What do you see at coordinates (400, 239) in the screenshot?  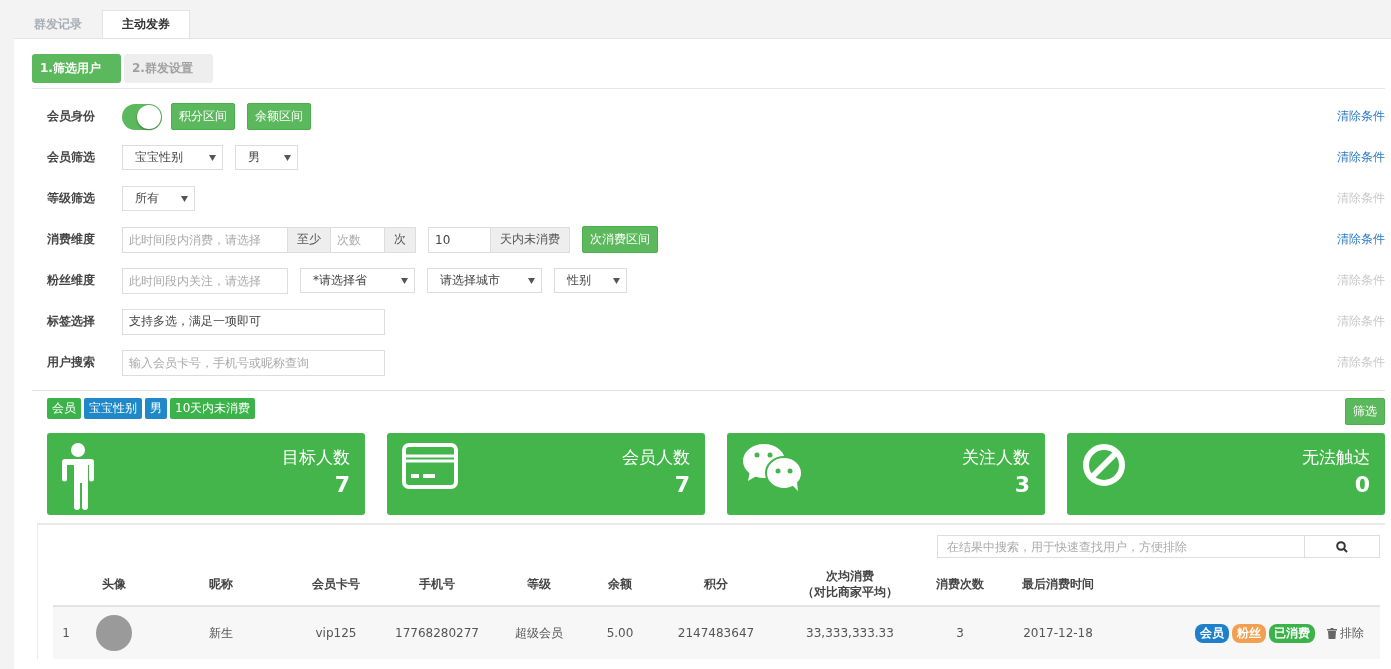 I see `input-addon: 次` at bounding box center [400, 239].